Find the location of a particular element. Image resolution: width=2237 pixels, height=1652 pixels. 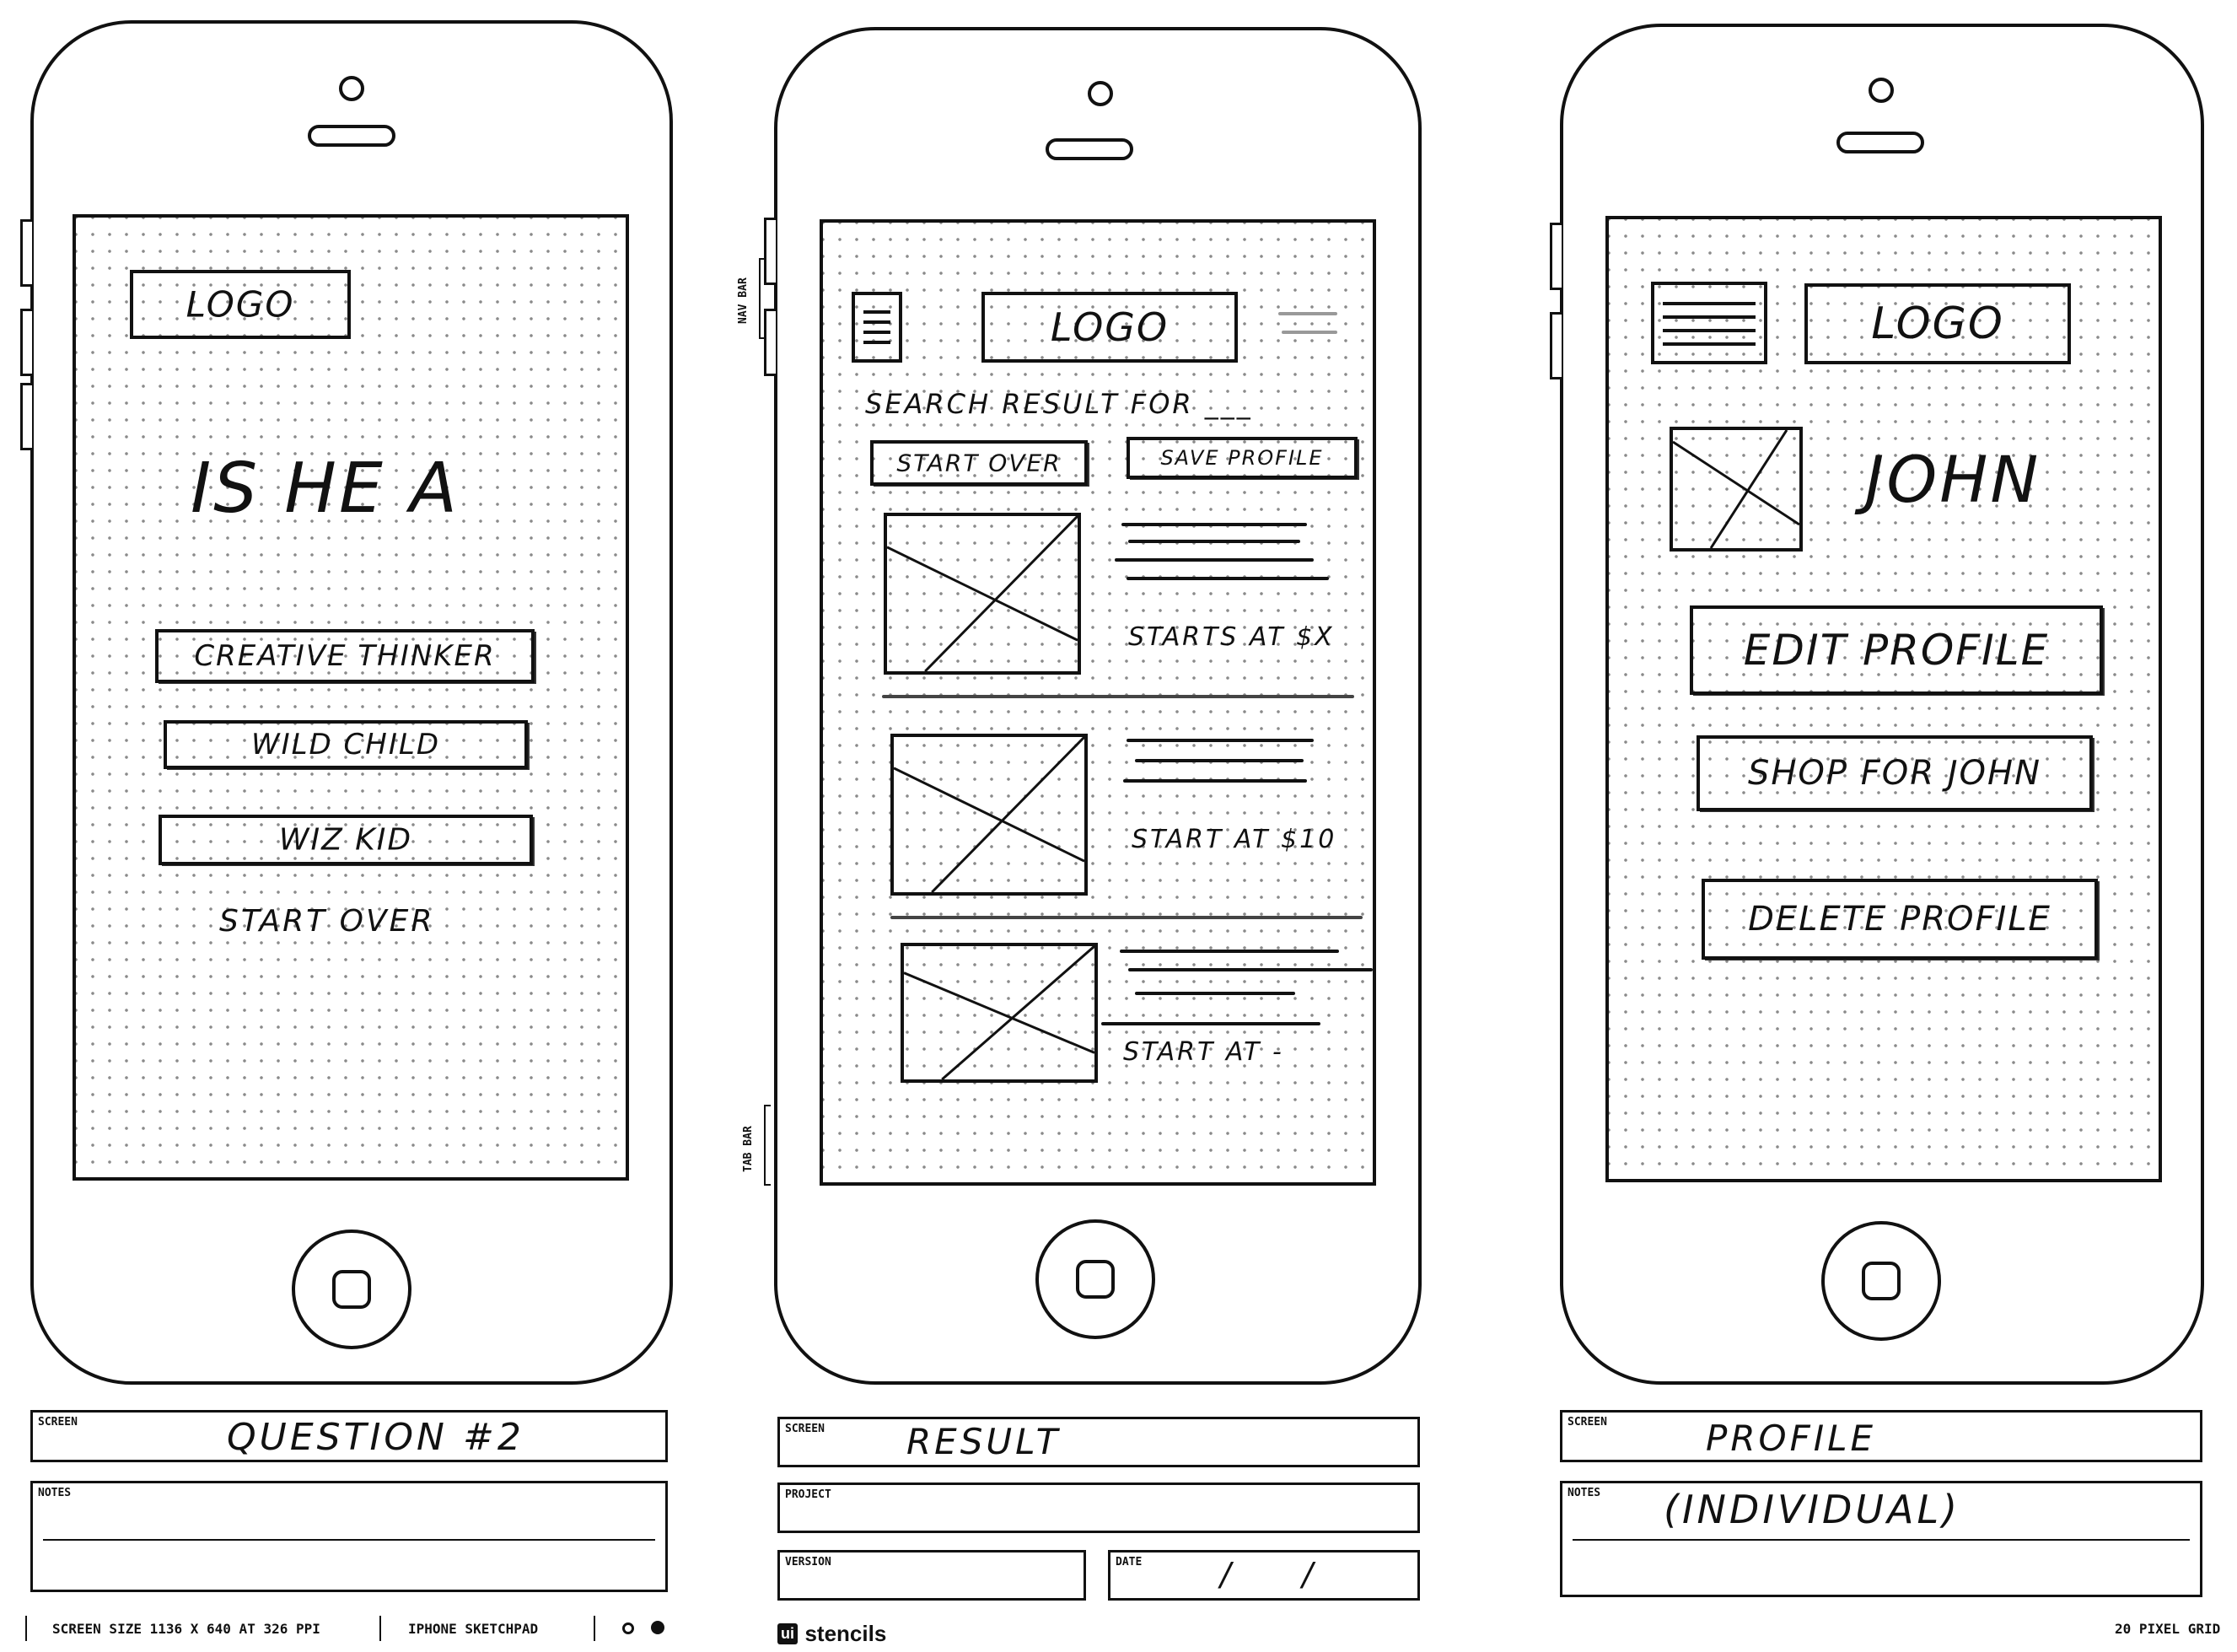

shop-for-john-button: SHOP FOR JOHN is located at coordinates (1895, 773).